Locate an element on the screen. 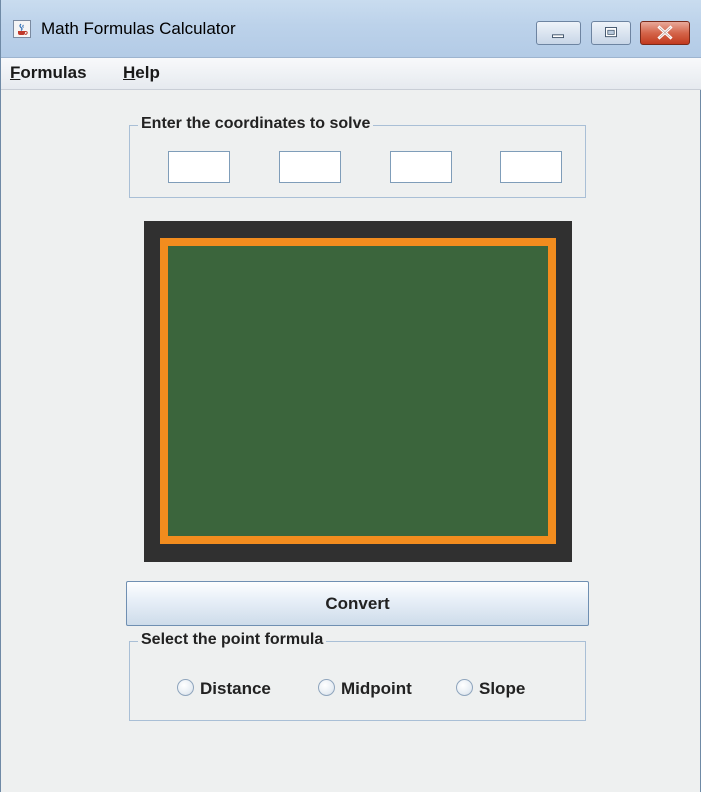 This screenshot has height=792, width=701. radio-slope: Slope is located at coordinates (490, 690).